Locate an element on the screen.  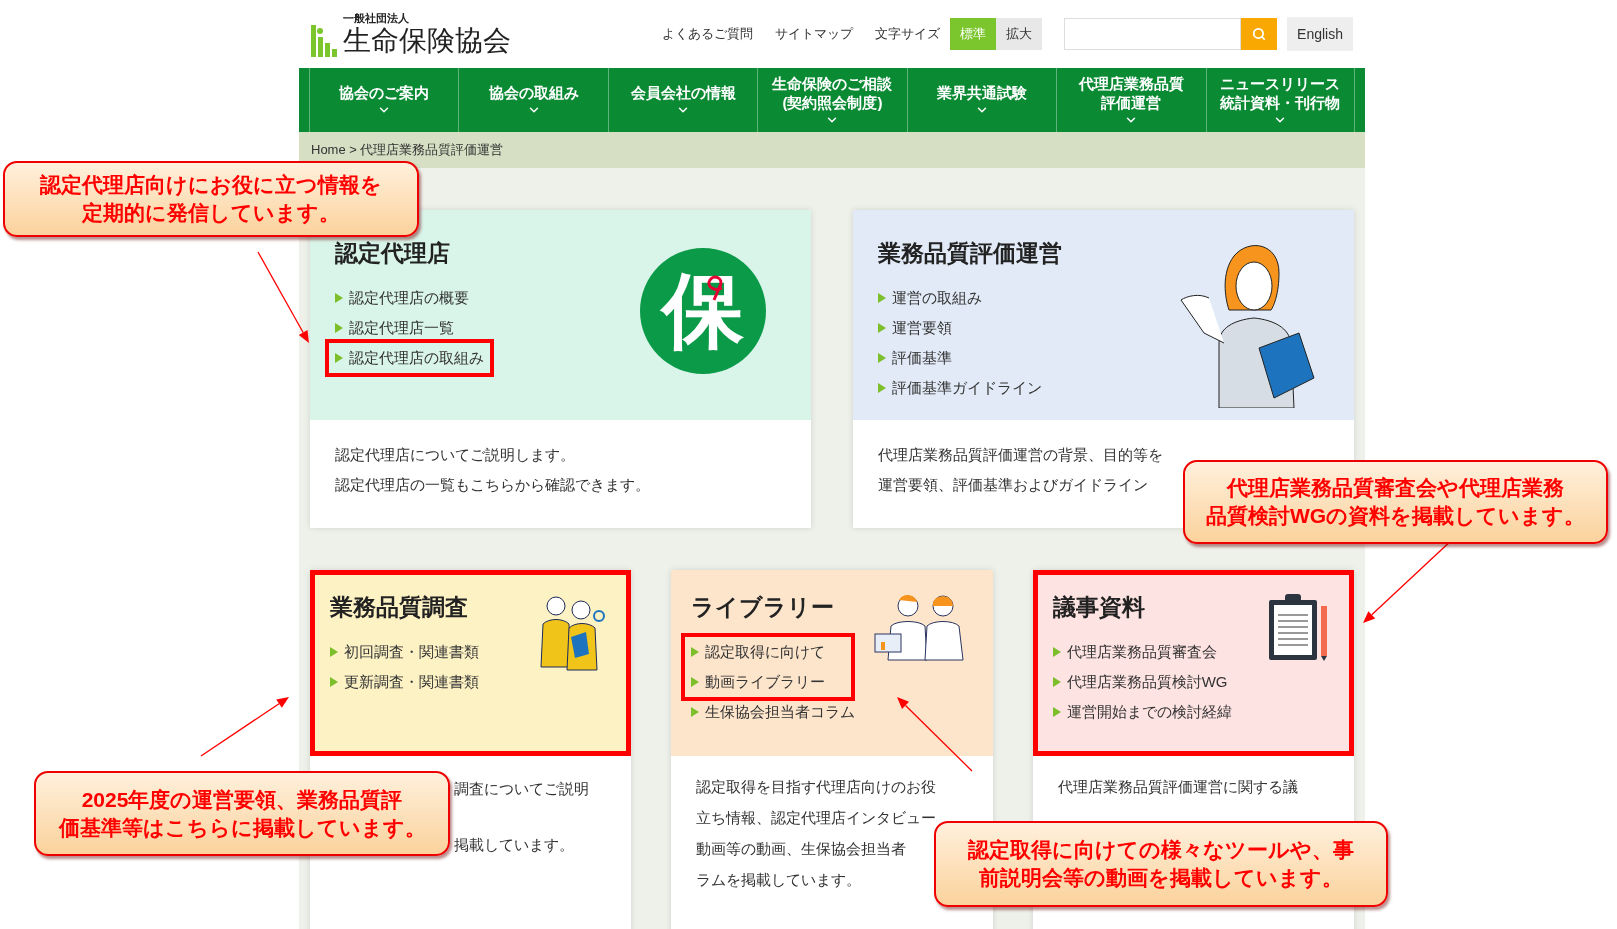
font-size-label: 文字サイズ is located at coordinates (908, 34).